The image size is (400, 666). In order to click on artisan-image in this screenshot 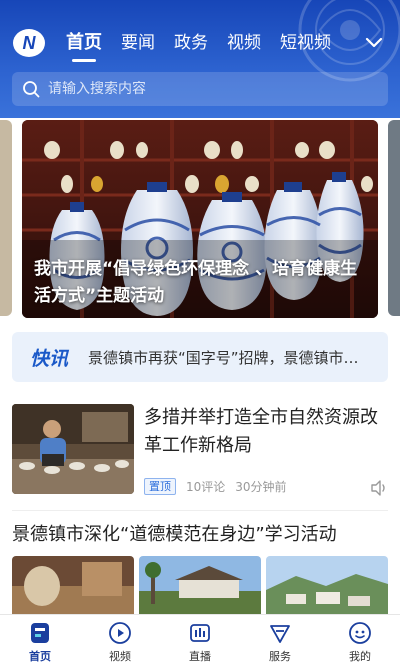, I will do `click(73, 449)`.